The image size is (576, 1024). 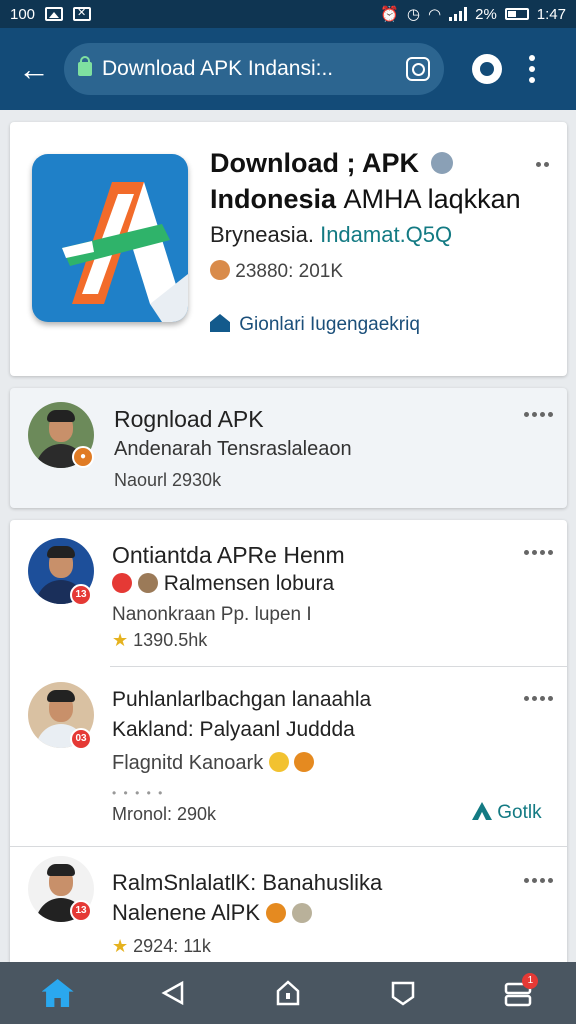 What do you see at coordinates (516, 14) in the screenshot?
I see `battery-icon` at bounding box center [516, 14].